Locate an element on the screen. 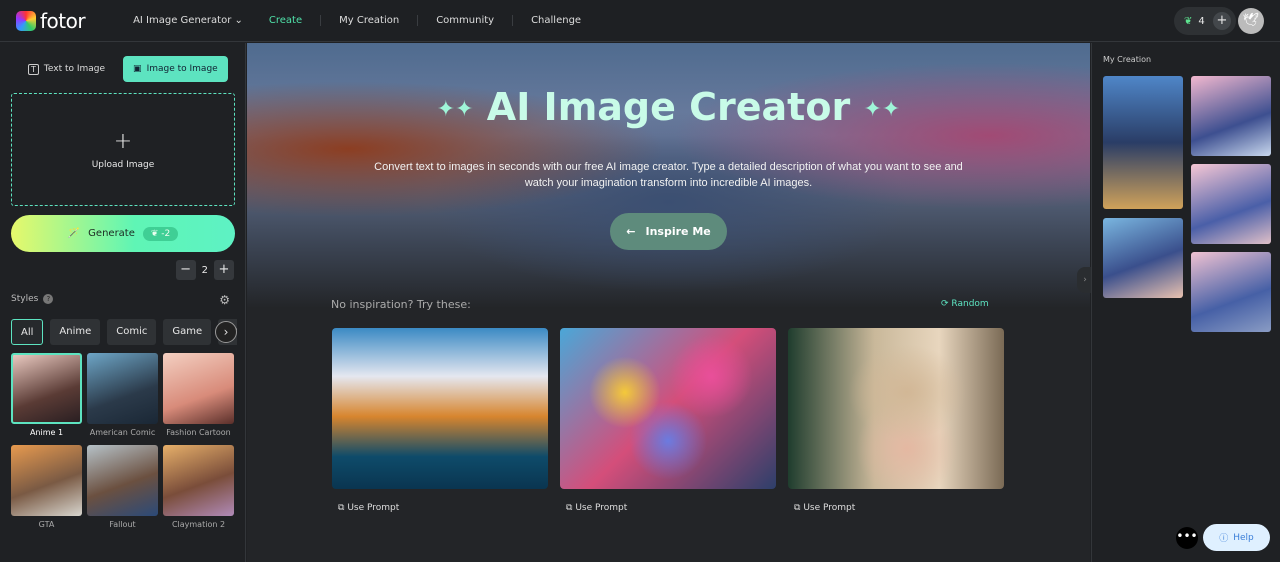 This screenshot has width=1280, height=562. chevron-right-icon: › is located at coordinates (226, 332).